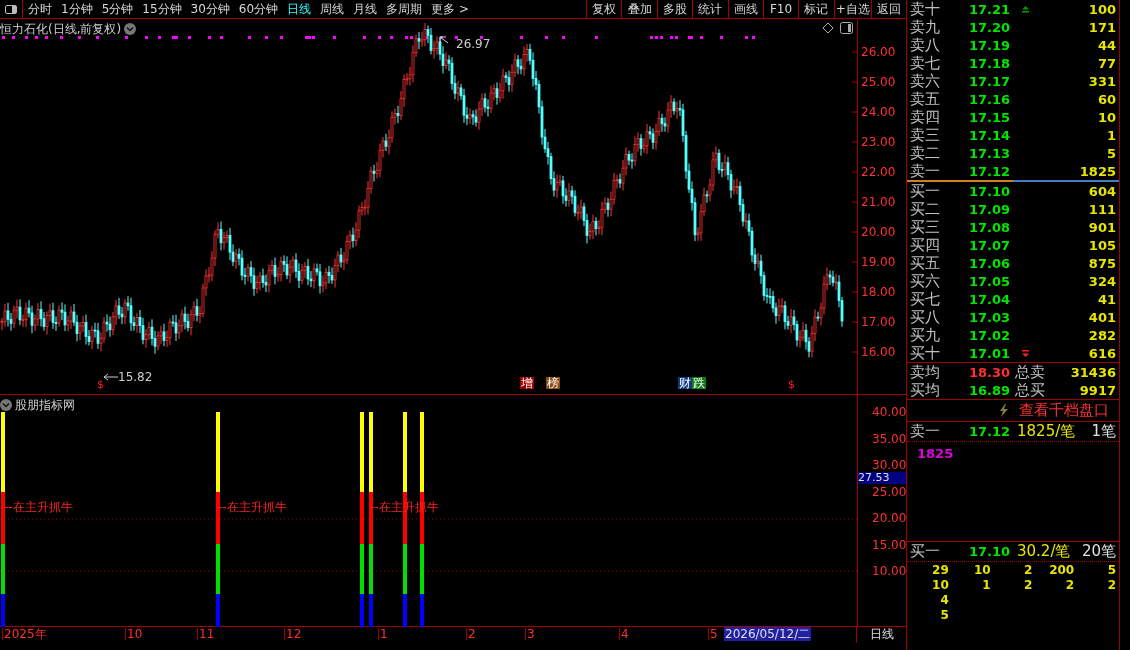  I want to click on date-label: 12, so click(293, 634).